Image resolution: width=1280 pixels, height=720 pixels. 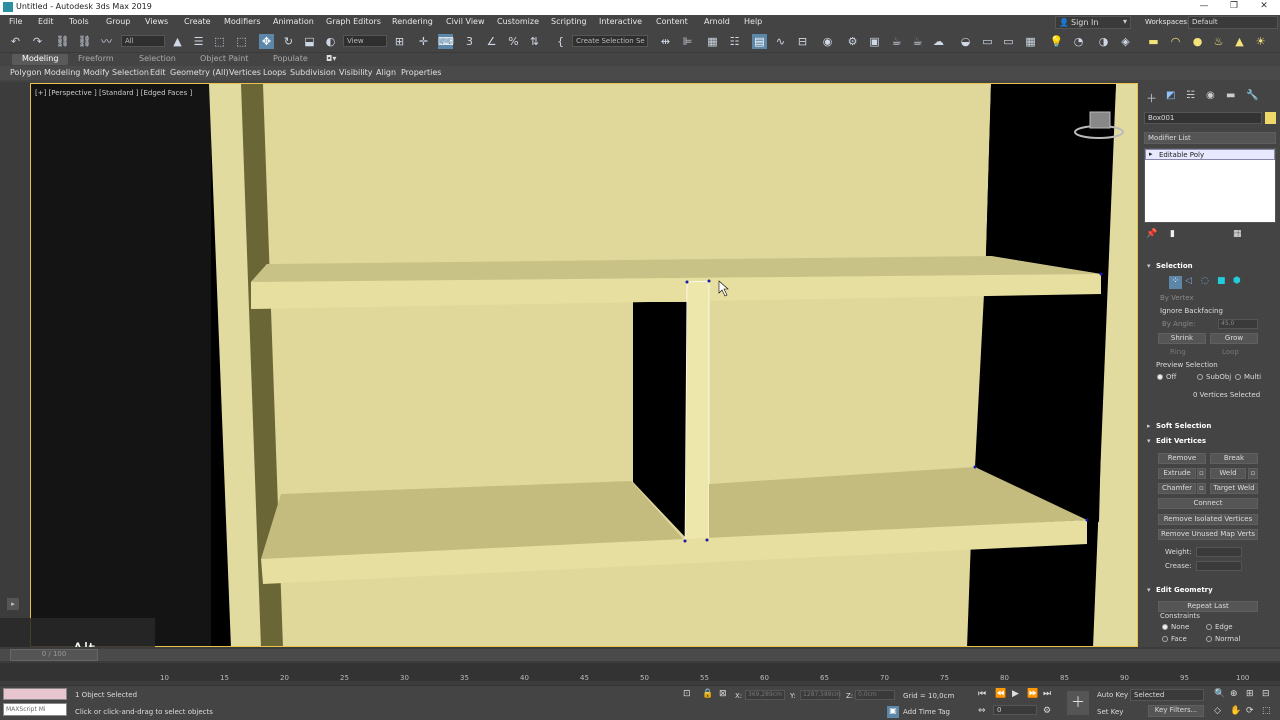 What do you see at coordinates (982, 694) in the screenshot?
I see `go-to-start-icon: ⏮` at bounding box center [982, 694].